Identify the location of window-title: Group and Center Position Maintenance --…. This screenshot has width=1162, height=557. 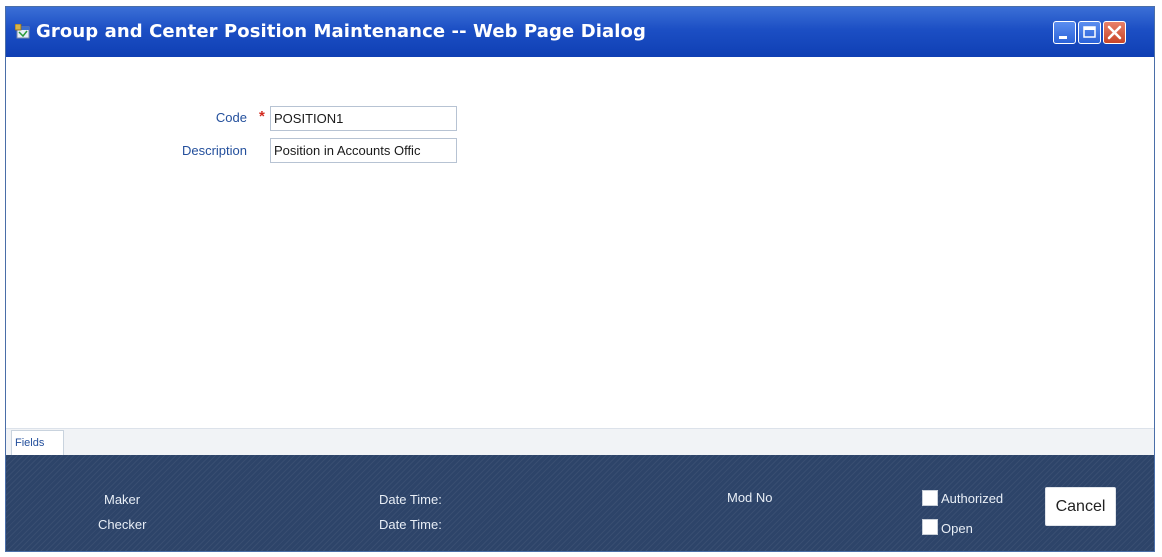
(341, 31).